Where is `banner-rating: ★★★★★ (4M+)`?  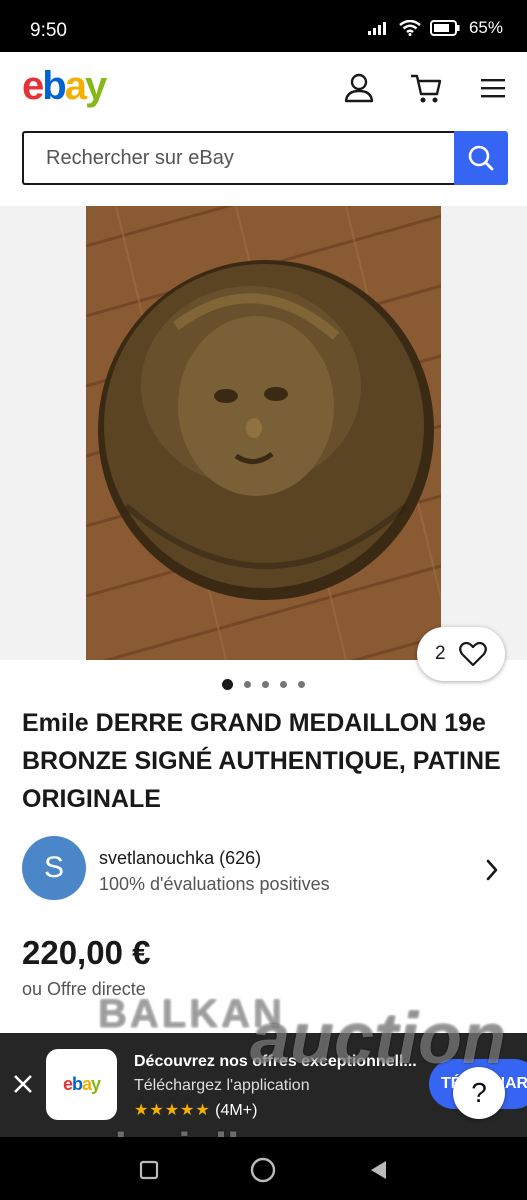
banner-rating: ★★★★★ (4M+) is located at coordinates (195, 1110).